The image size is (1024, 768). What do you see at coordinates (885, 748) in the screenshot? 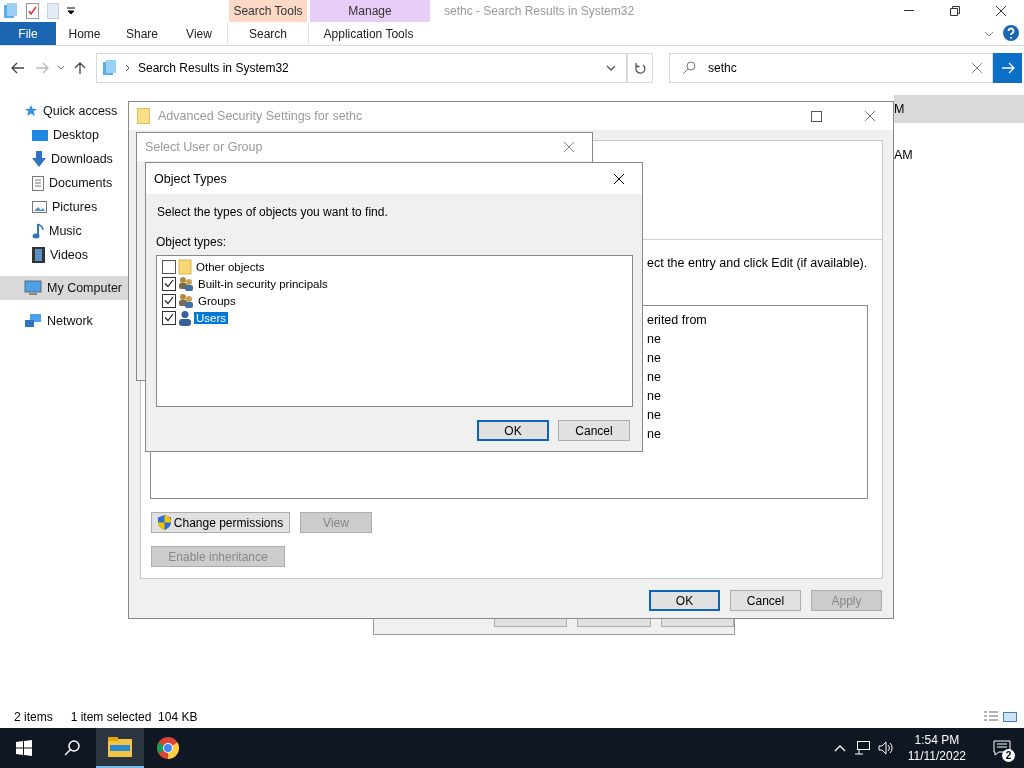
I see `volume-icon` at bounding box center [885, 748].